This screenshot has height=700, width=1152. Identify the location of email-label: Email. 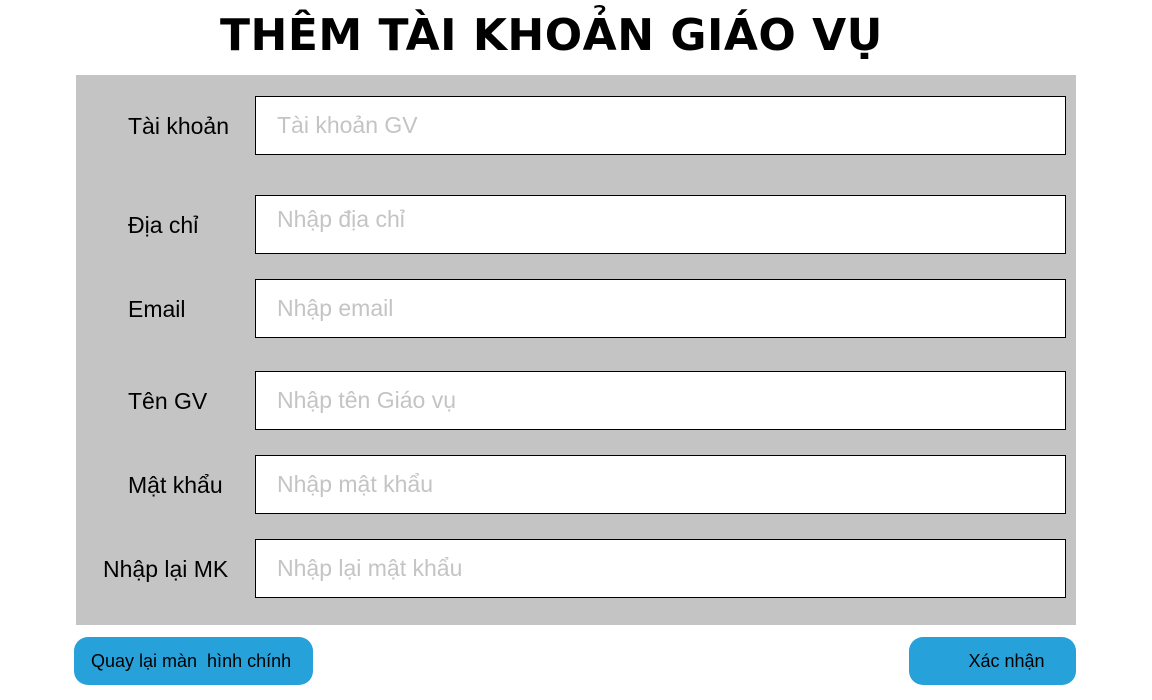
(157, 309).